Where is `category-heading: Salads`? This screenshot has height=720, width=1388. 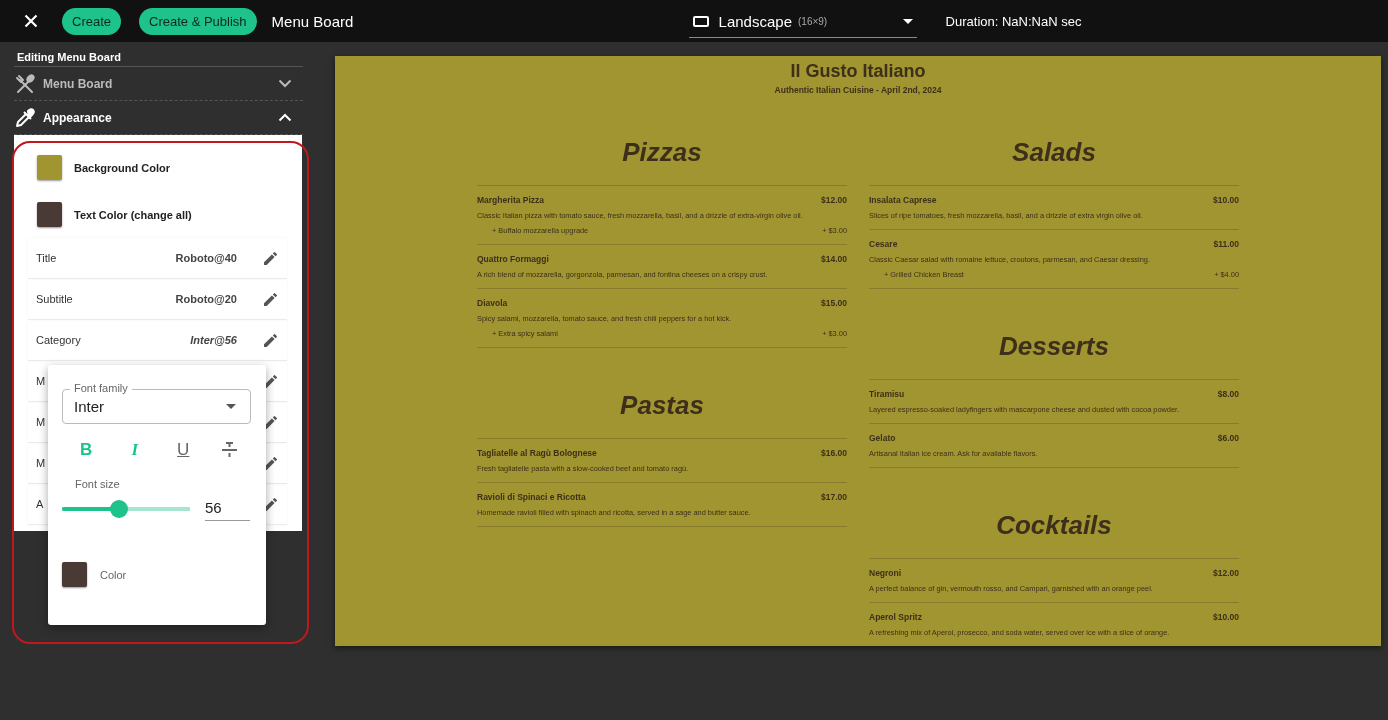 category-heading: Salads is located at coordinates (1054, 152).